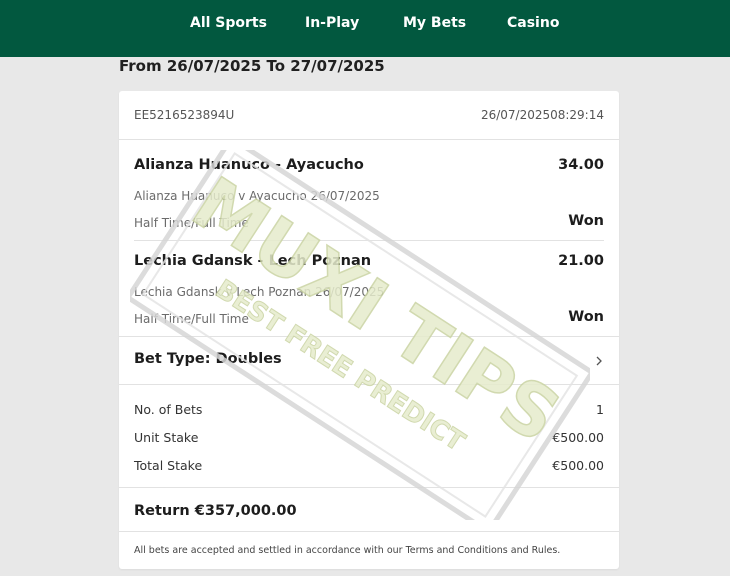  What do you see at coordinates (184, 115) in the screenshot?
I see `bet-reference: EE5216523894U` at bounding box center [184, 115].